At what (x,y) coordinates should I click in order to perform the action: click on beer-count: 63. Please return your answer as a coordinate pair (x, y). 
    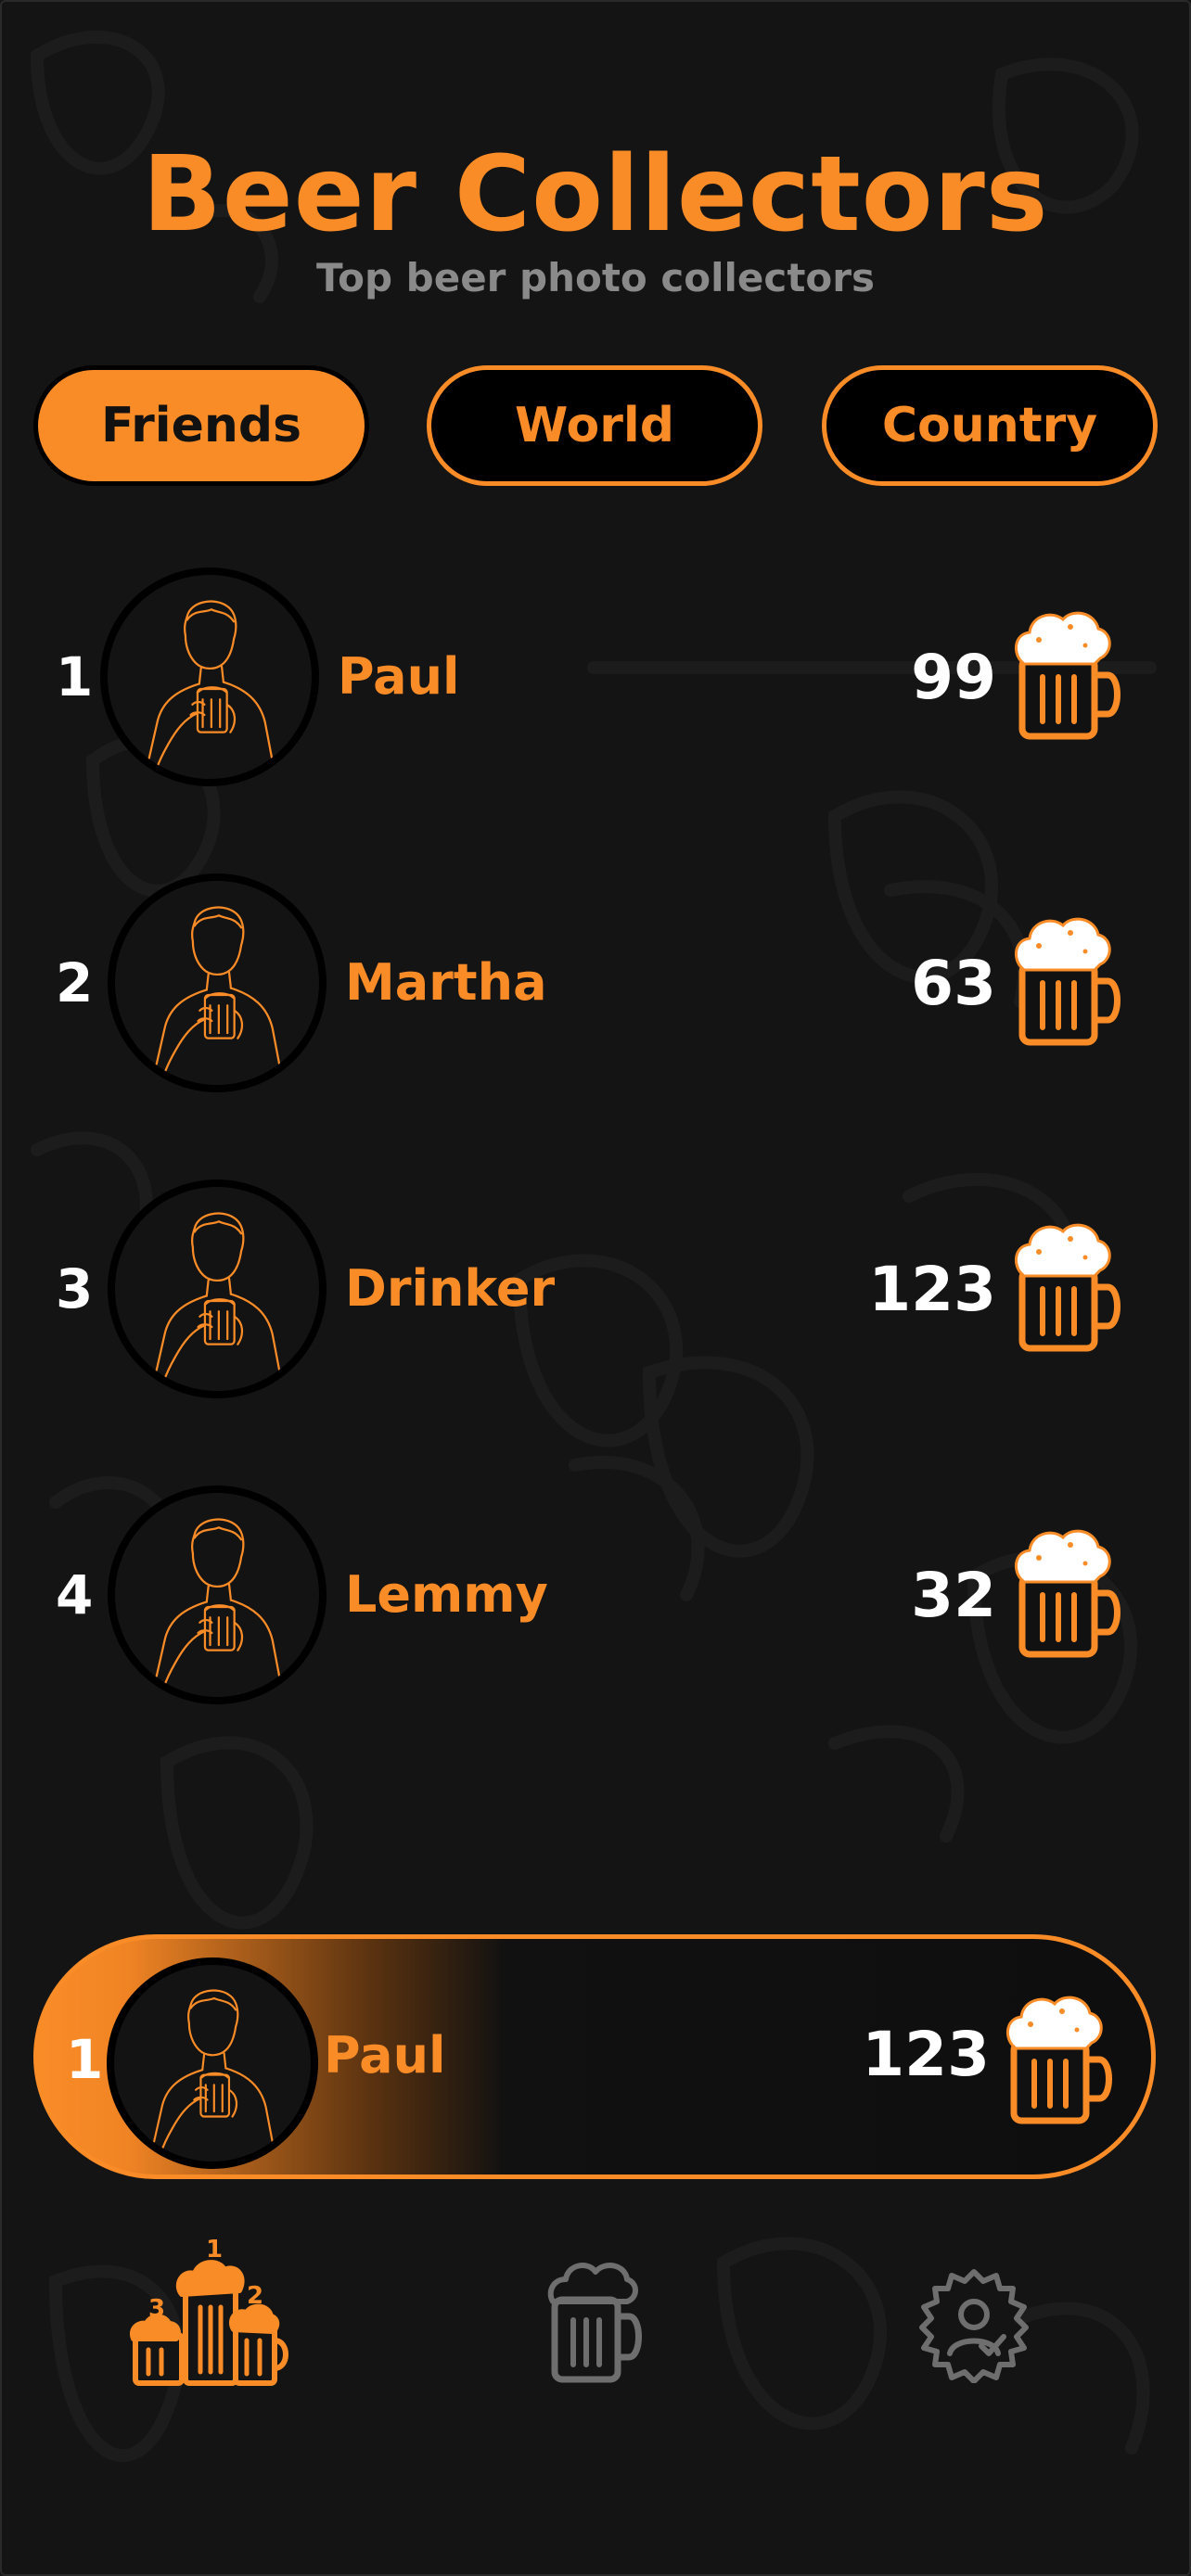
    Looking at the image, I should click on (953, 984).